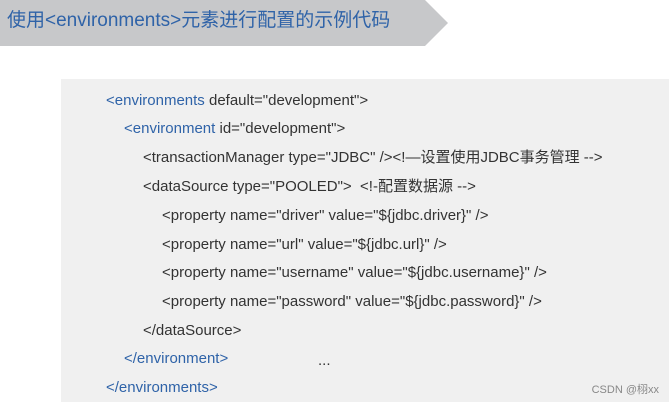 This screenshot has width=669, height=409. I want to click on code-line-datasource-close: </dataSource>, so click(192, 330).